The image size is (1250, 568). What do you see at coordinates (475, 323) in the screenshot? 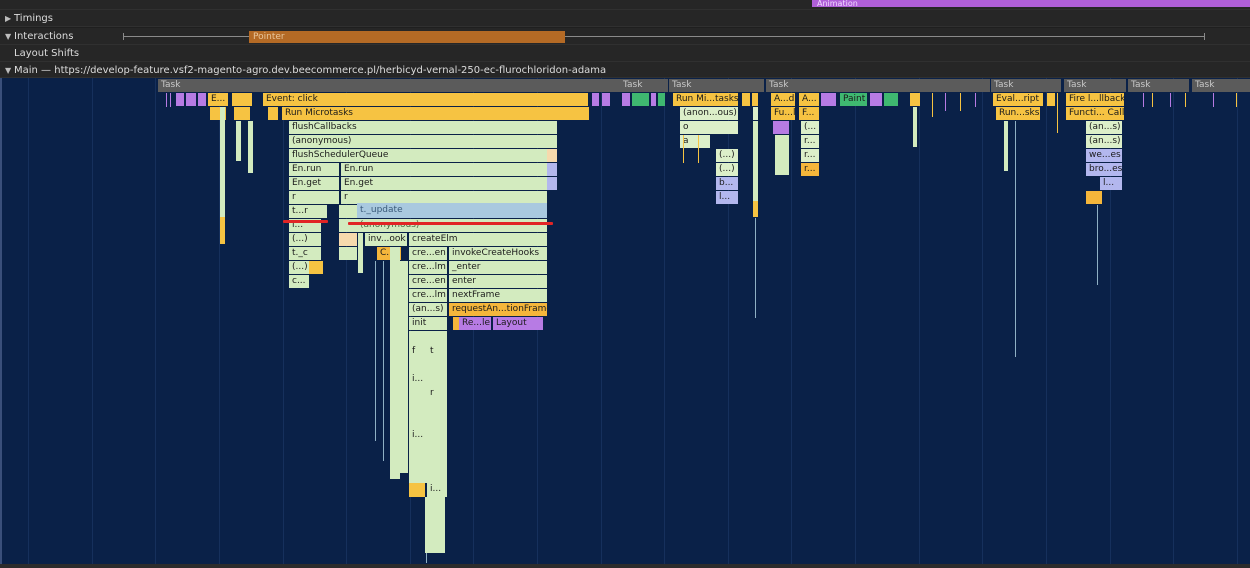
I see `recalculate-style-block: Re...le` at bounding box center [475, 323].